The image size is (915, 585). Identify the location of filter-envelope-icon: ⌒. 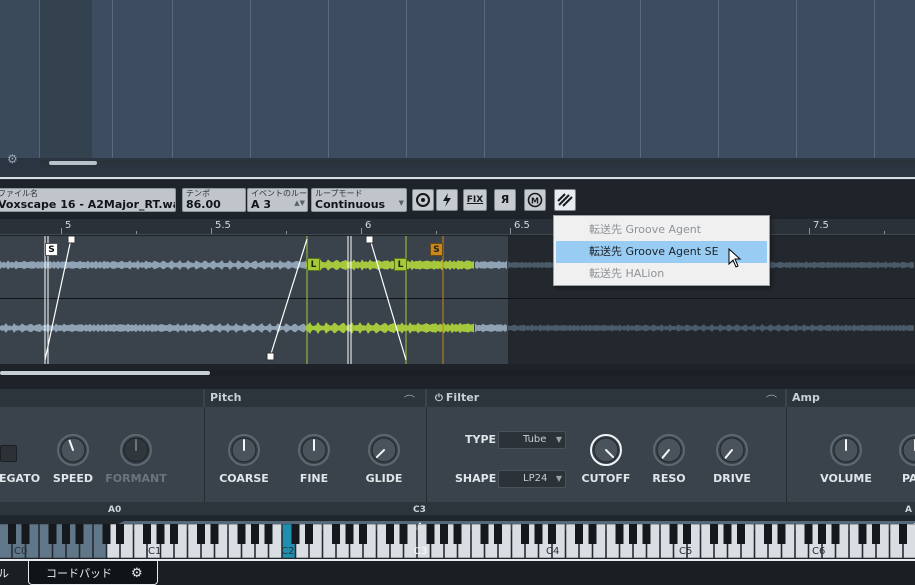
(771, 400).